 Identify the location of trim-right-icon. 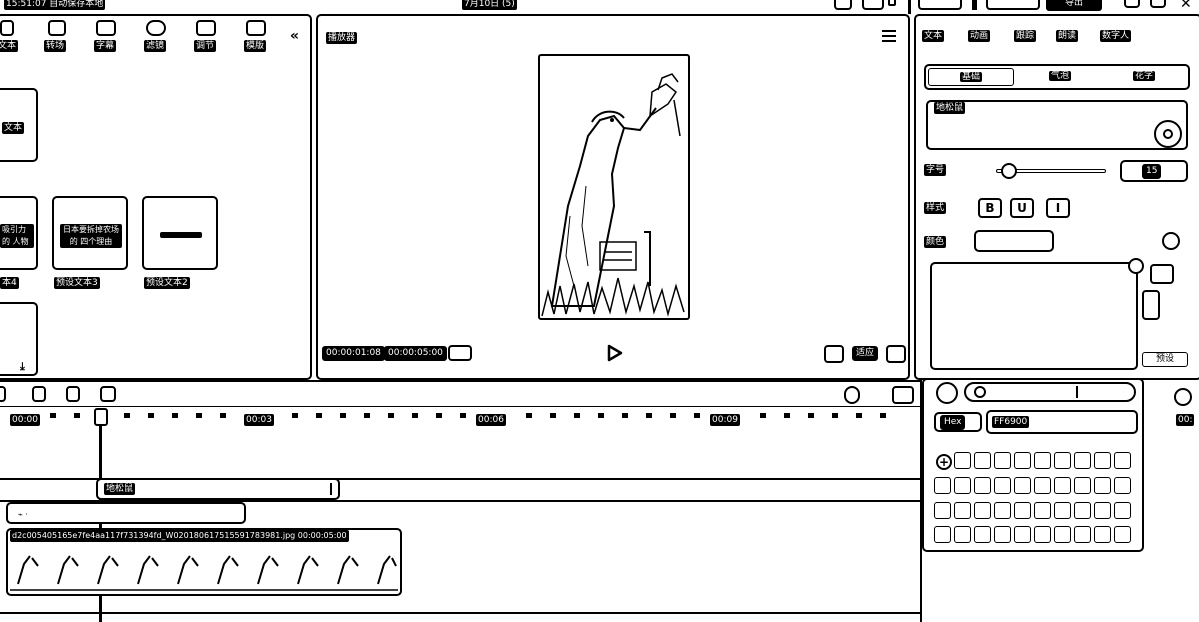
(73, 394).